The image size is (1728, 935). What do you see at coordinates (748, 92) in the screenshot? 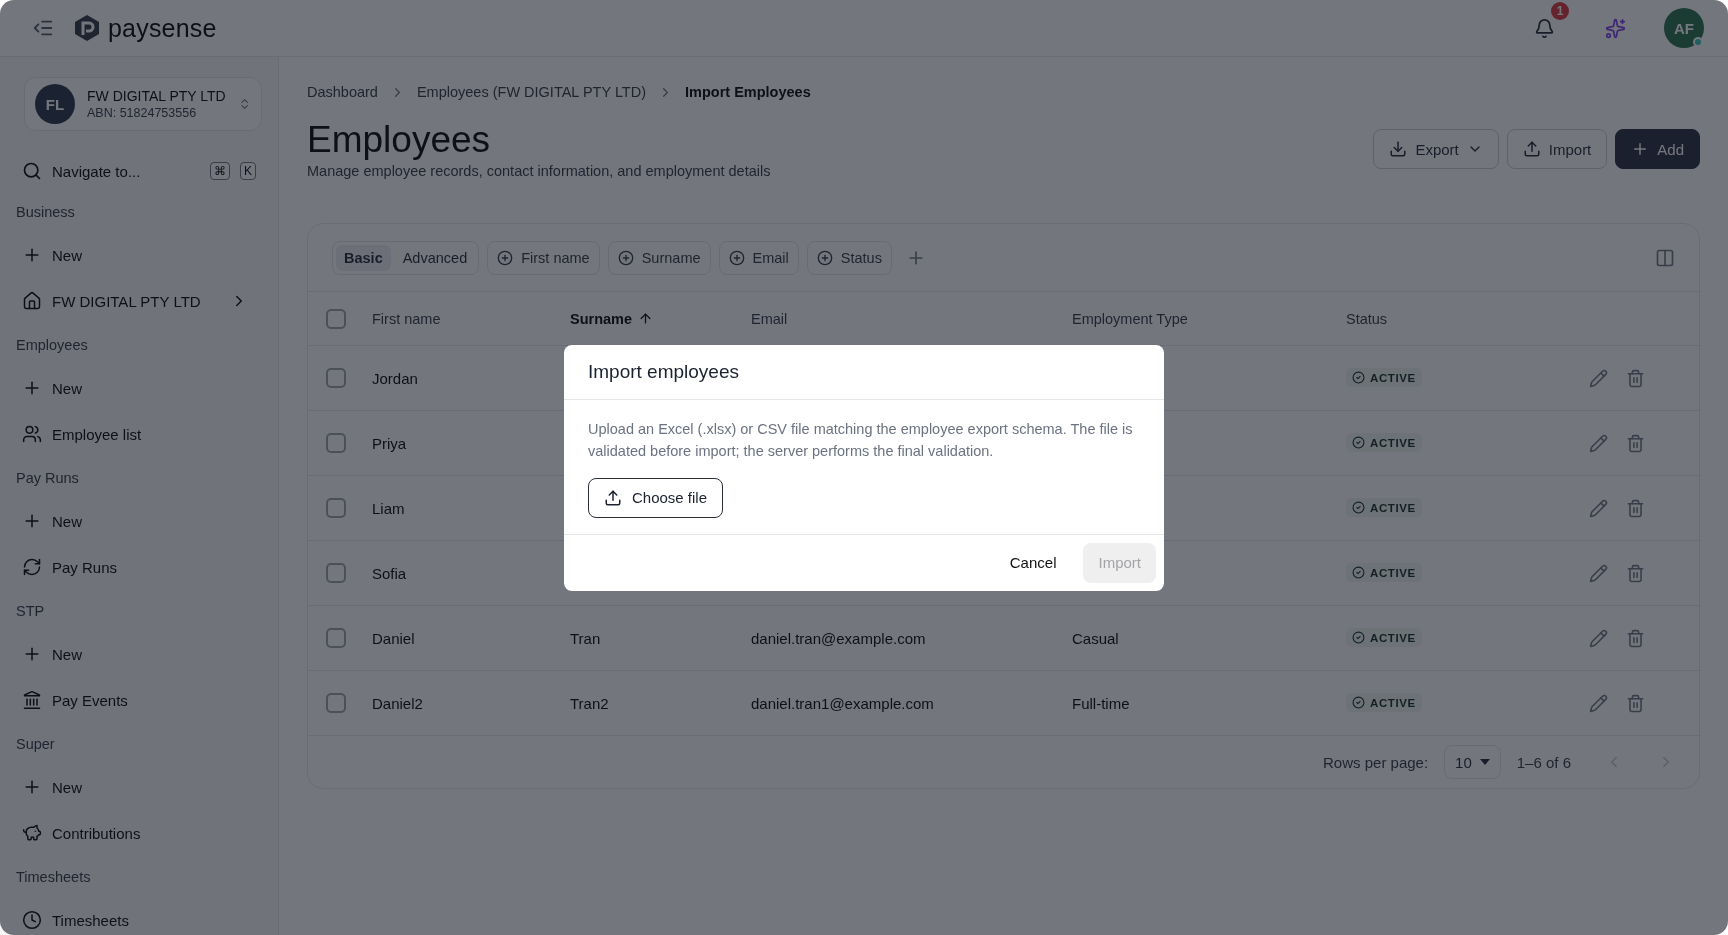
I see `breadcrumb-link: Import Employees` at bounding box center [748, 92].